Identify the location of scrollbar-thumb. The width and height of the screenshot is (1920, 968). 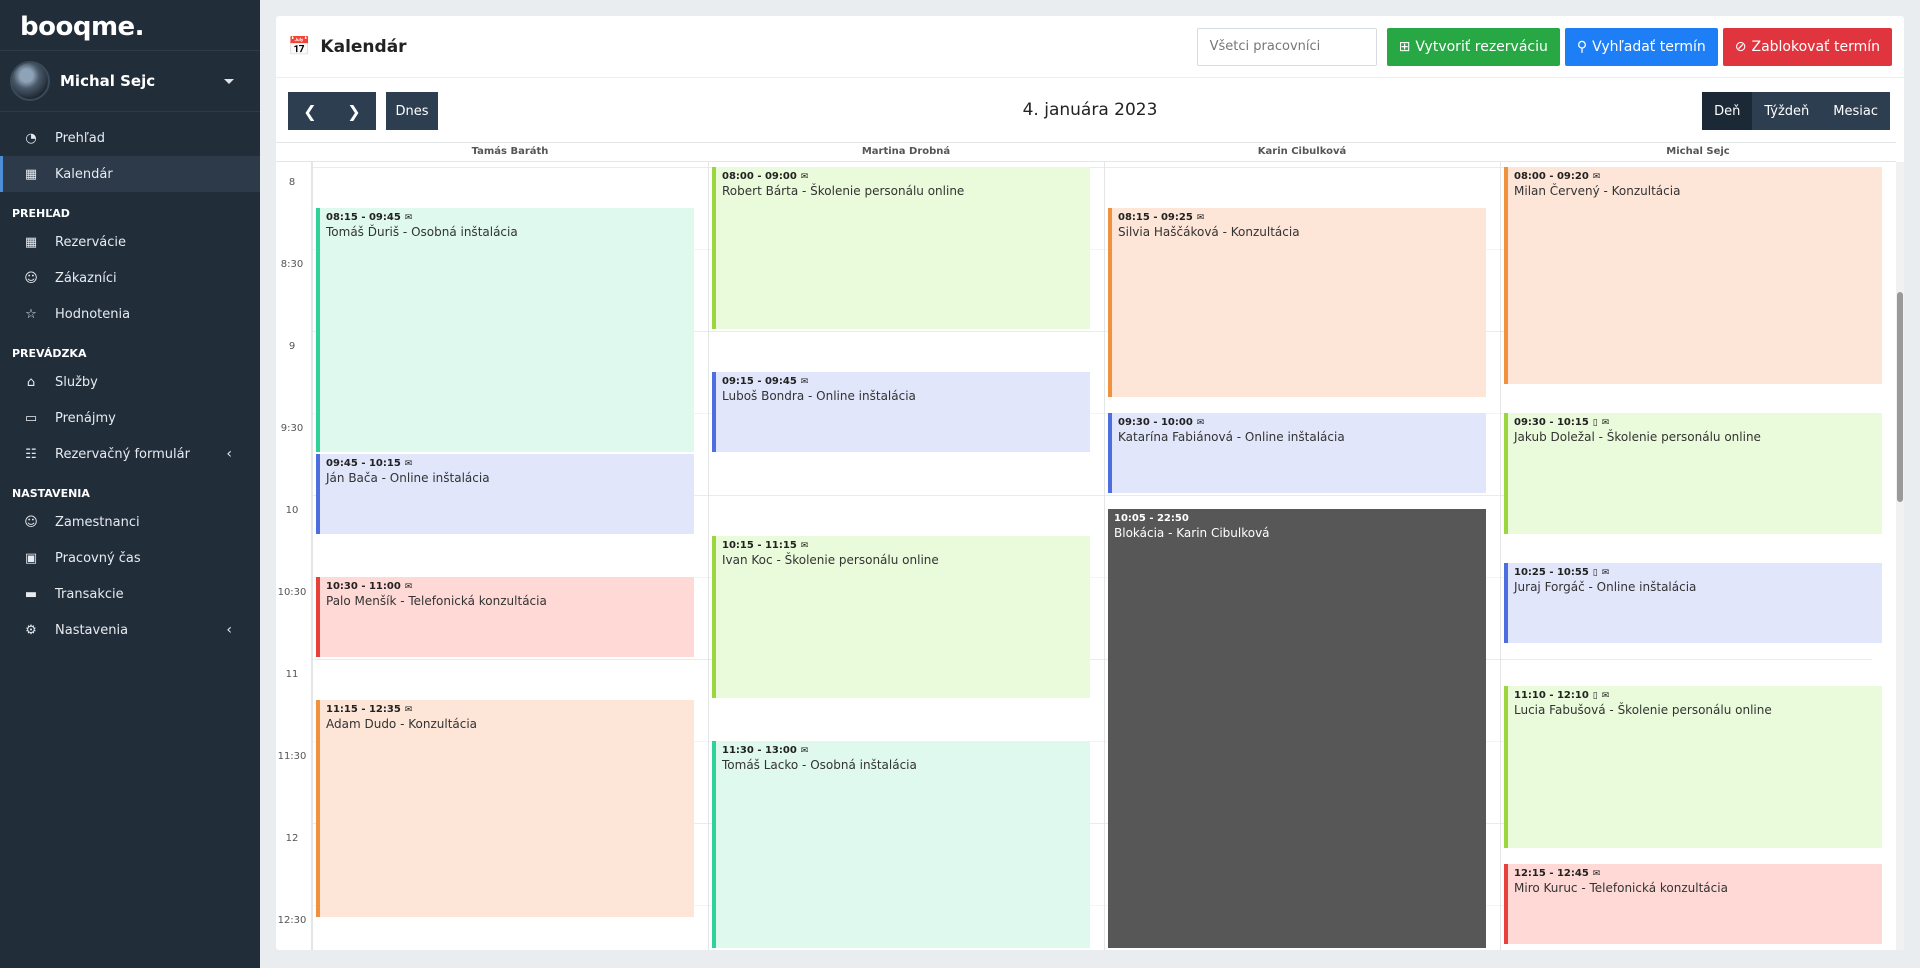
(1900, 397).